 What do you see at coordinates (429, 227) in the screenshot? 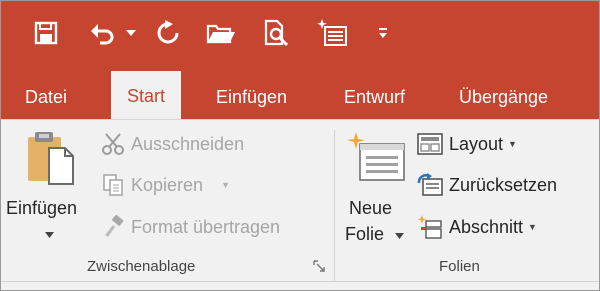
I see `section-icon` at bounding box center [429, 227].